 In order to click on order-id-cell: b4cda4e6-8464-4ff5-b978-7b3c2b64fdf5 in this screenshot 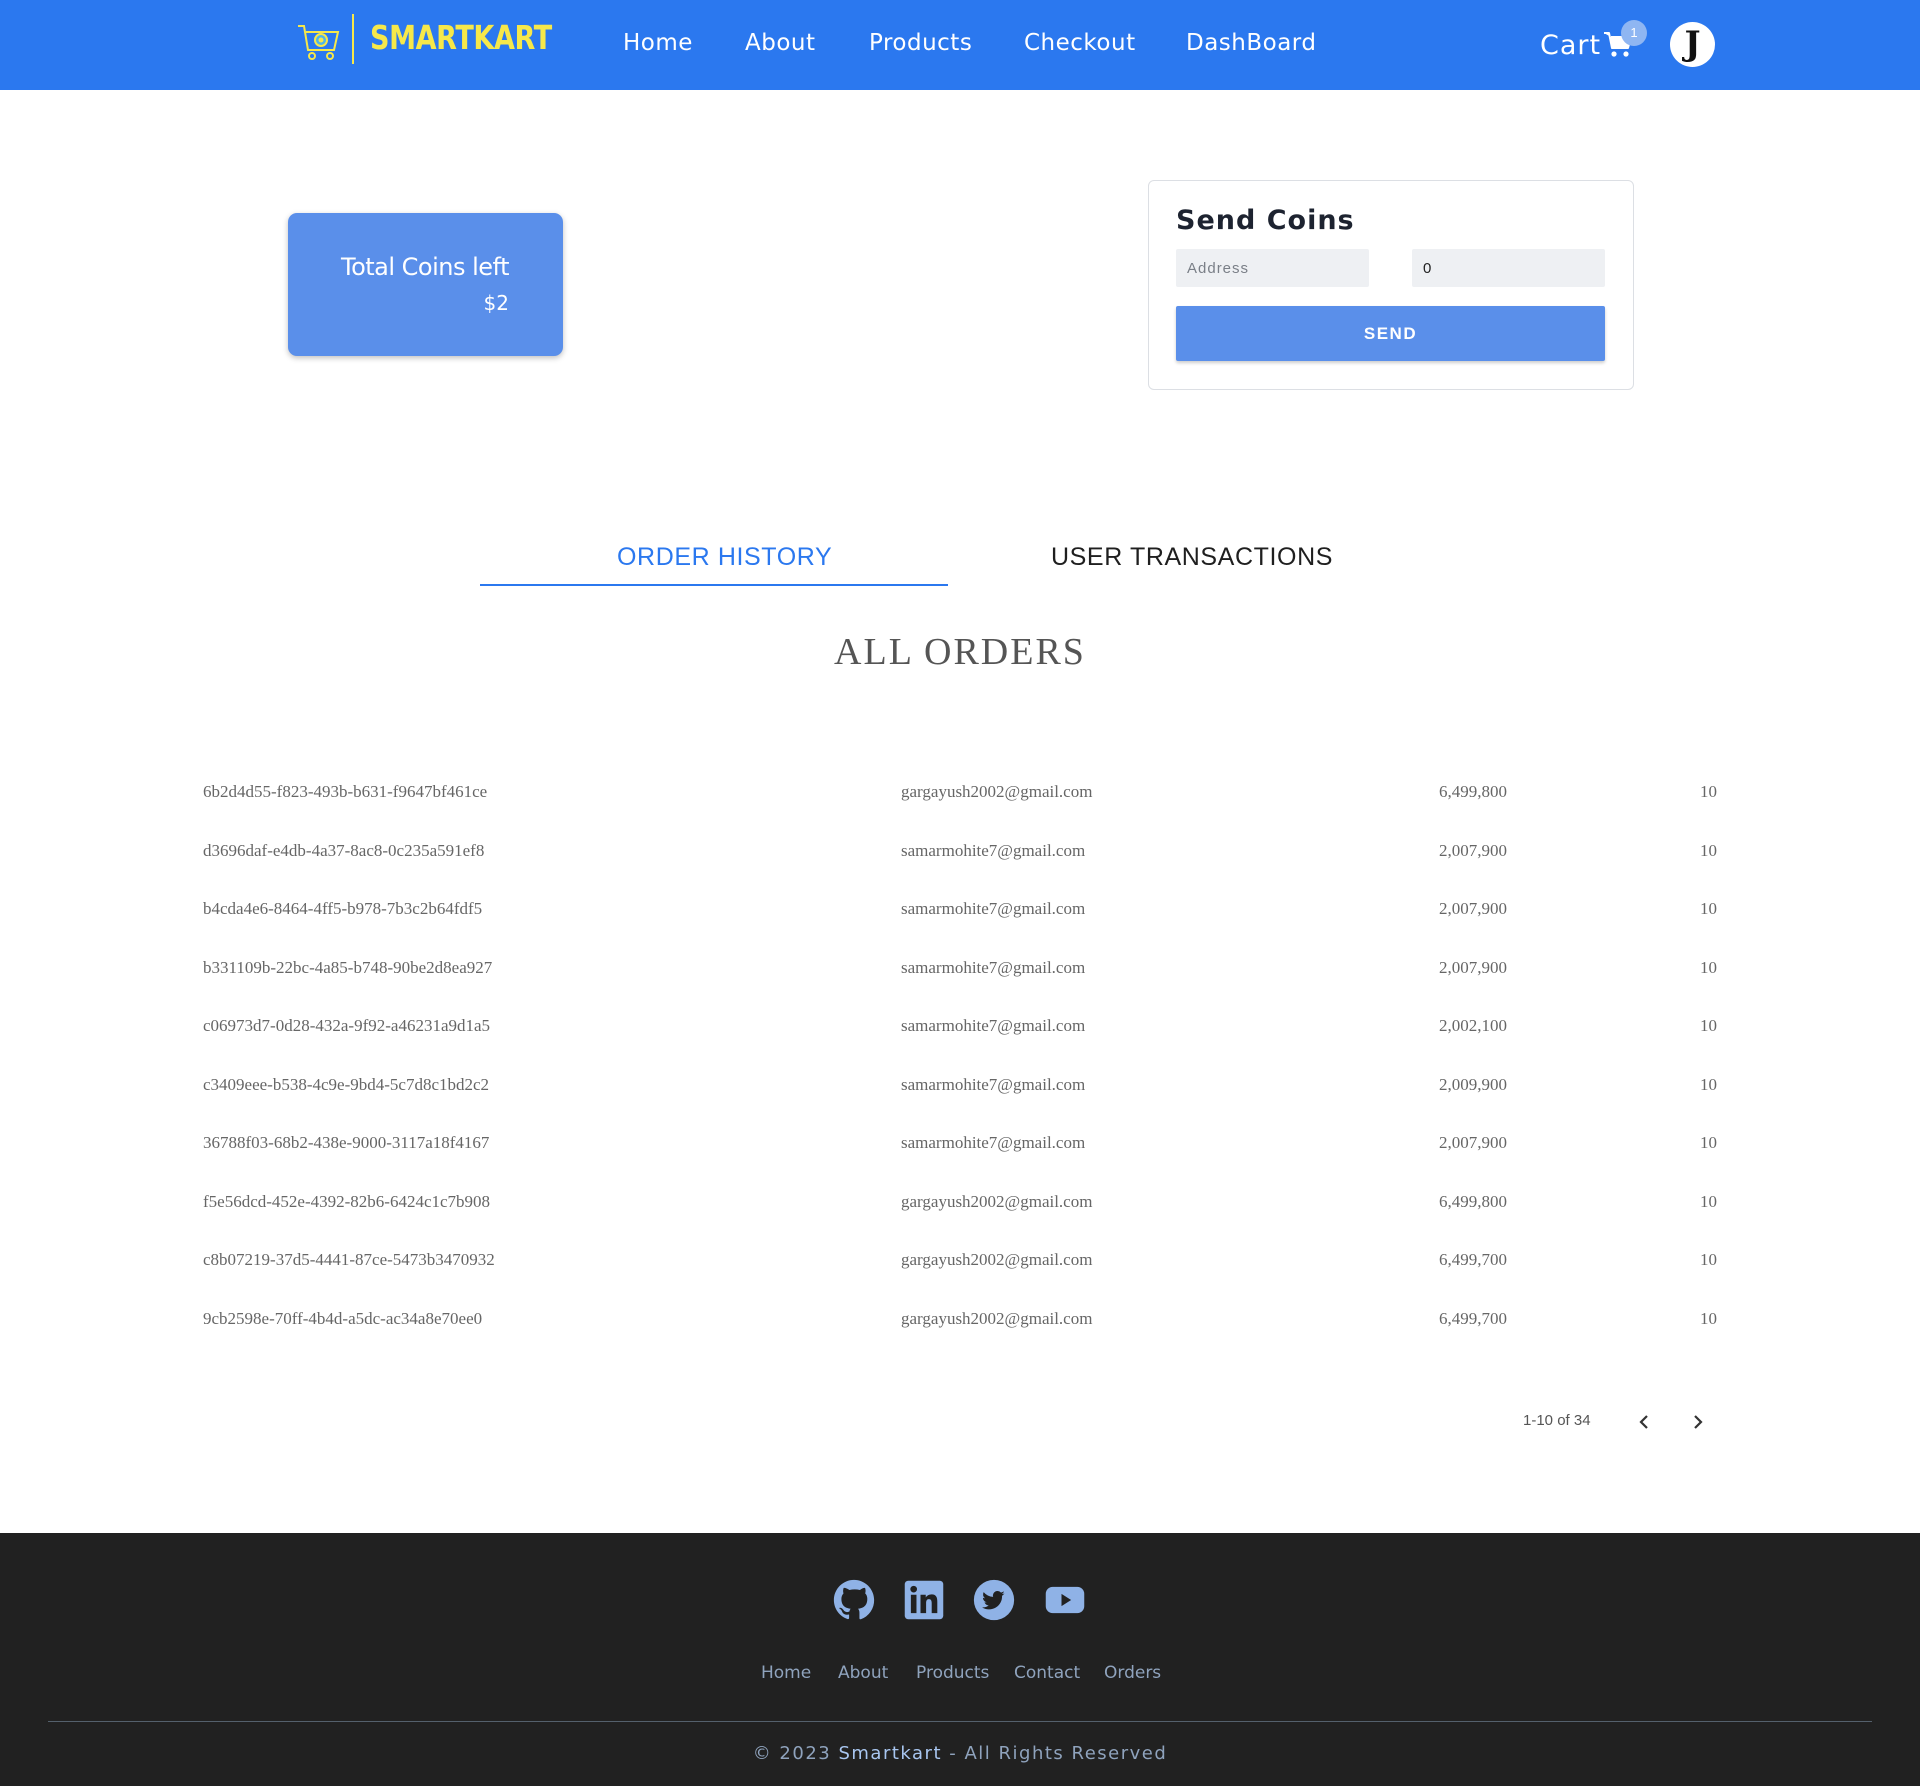, I will do `click(343, 908)`.